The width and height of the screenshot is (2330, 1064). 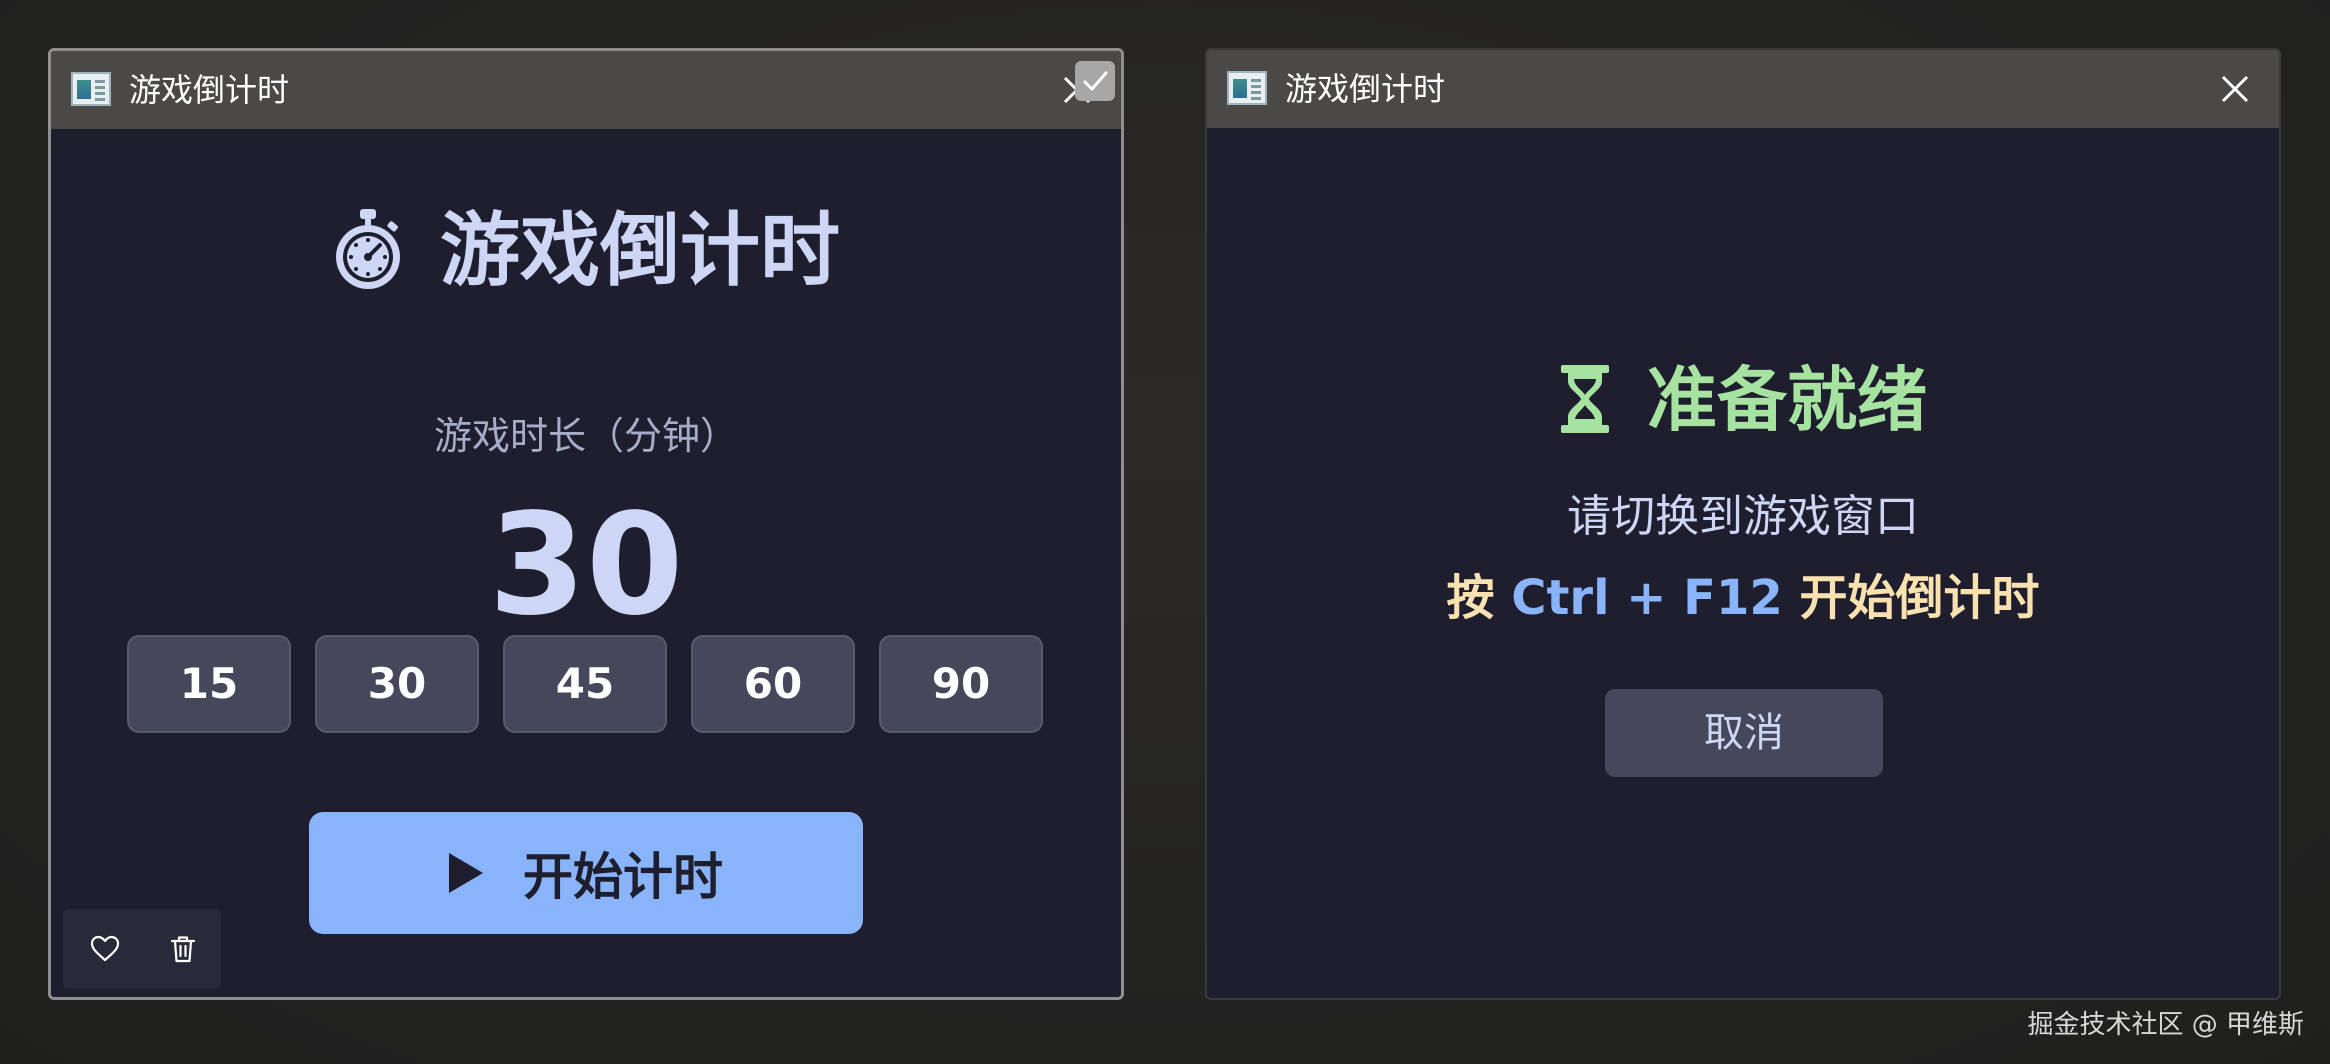 I want to click on ready-heading: 准备就绪, so click(x=1743, y=400).